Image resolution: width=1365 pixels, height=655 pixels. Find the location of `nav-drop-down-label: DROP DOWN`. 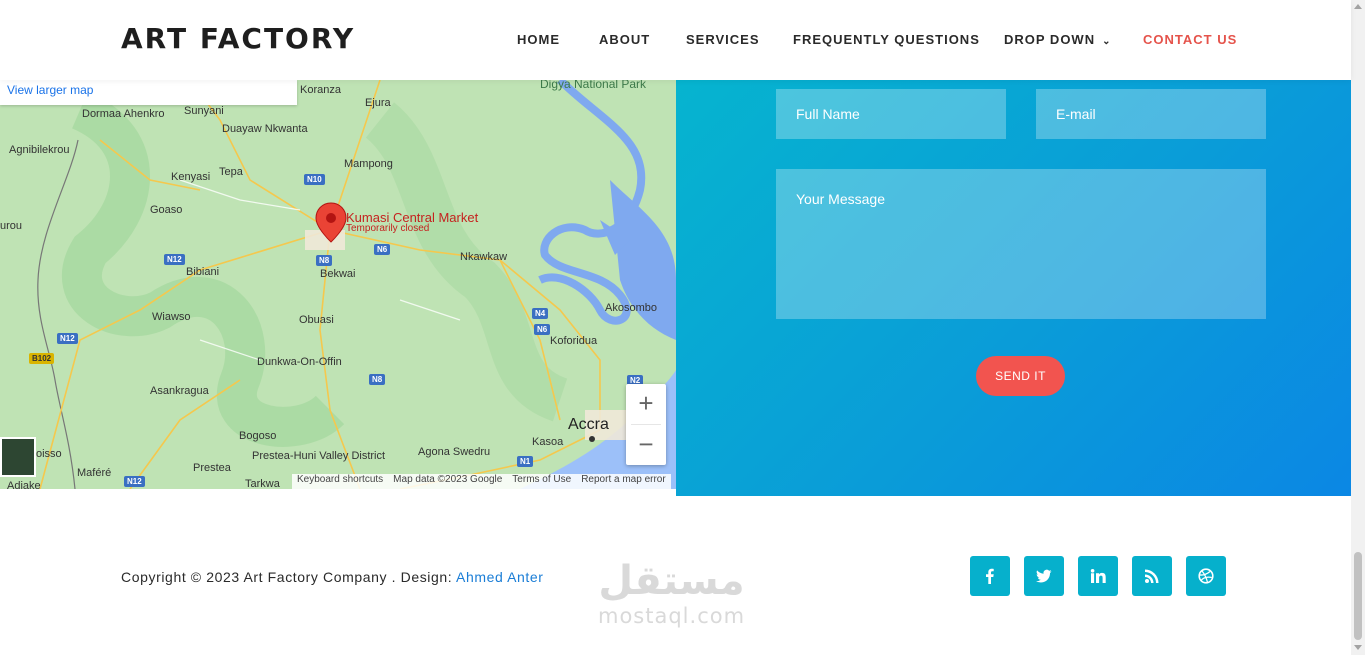

nav-drop-down-label: DROP DOWN is located at coordinates (1050, 39).